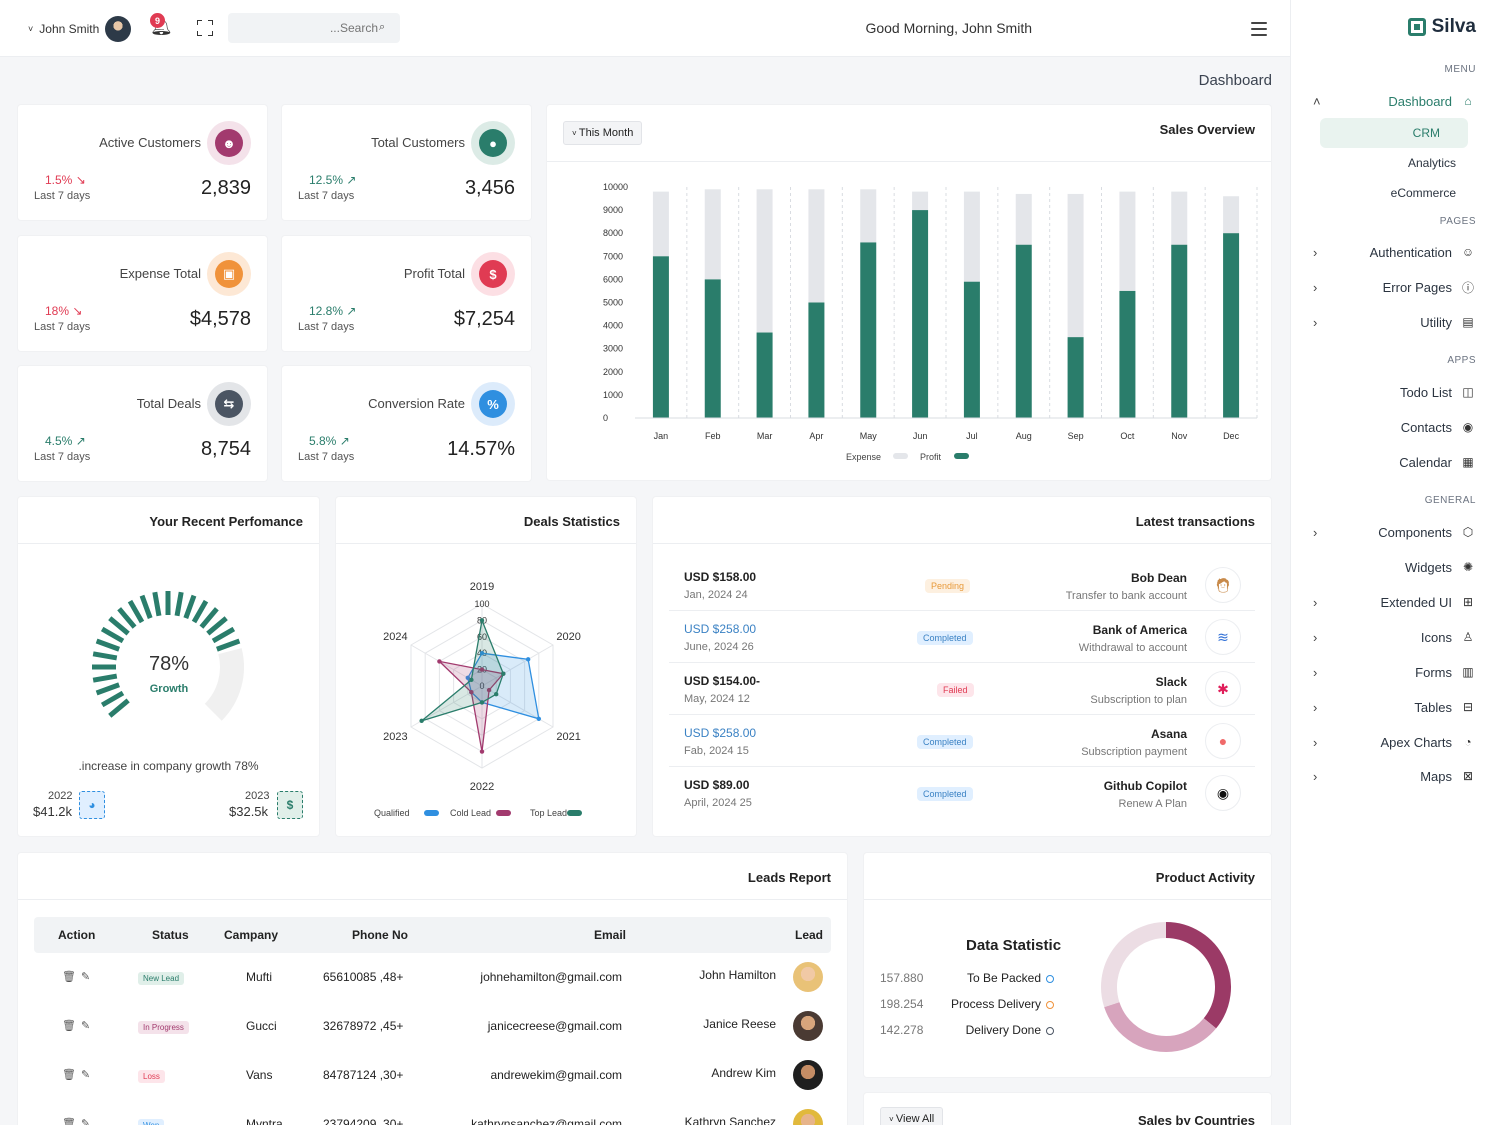 The height and width of the screenshot is (1125, 1500). I want to click on sidebar-item-tables: › Tables ⊟, so click(1394, 707).